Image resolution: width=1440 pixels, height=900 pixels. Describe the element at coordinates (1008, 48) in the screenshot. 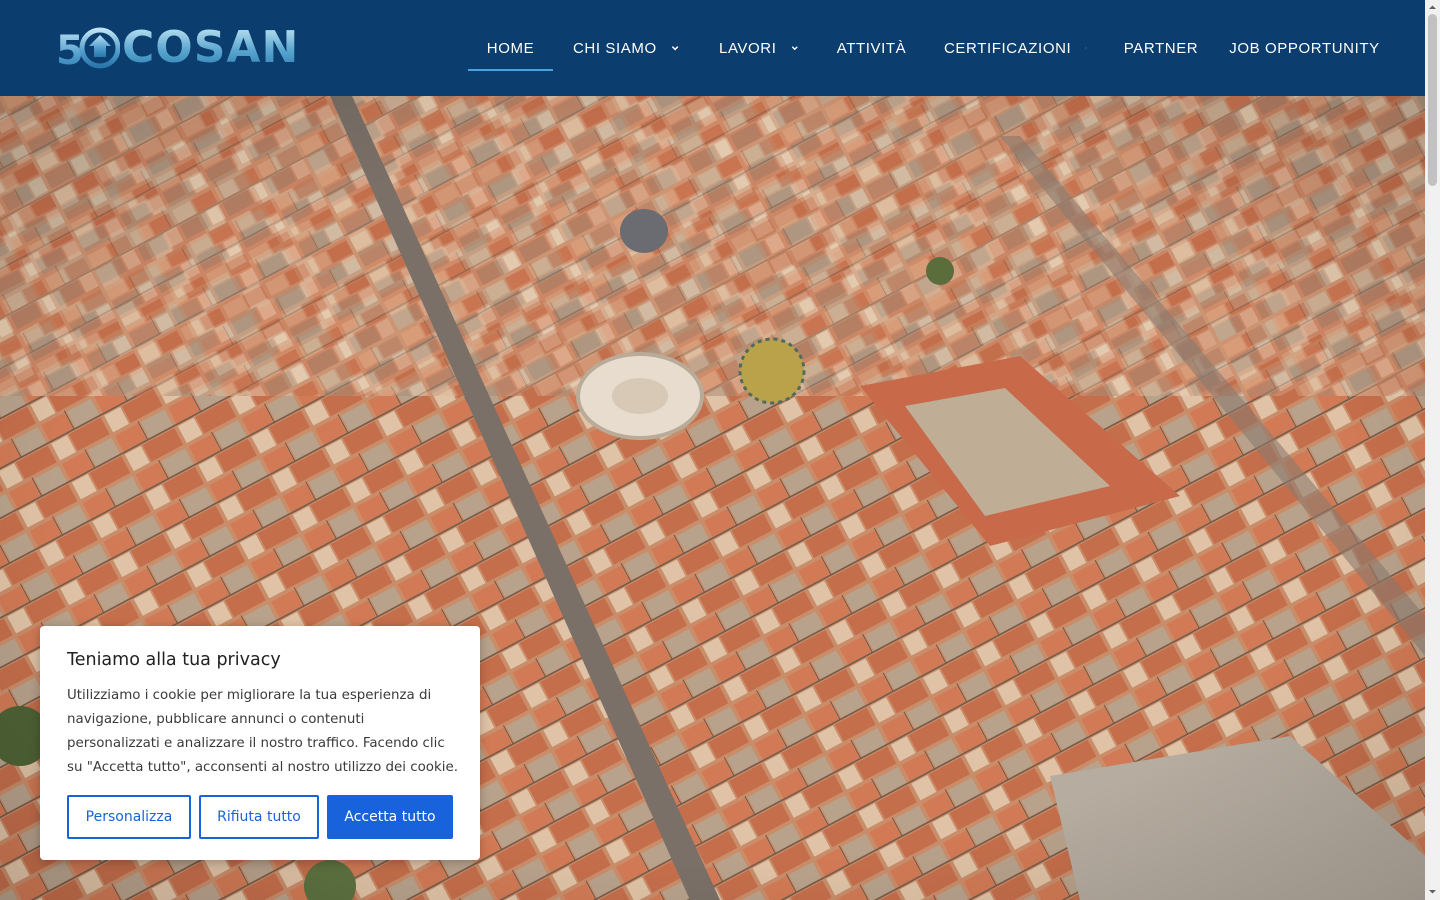

I see `nav-certificazioni-label: CERTIFICAZIONI` at that location.